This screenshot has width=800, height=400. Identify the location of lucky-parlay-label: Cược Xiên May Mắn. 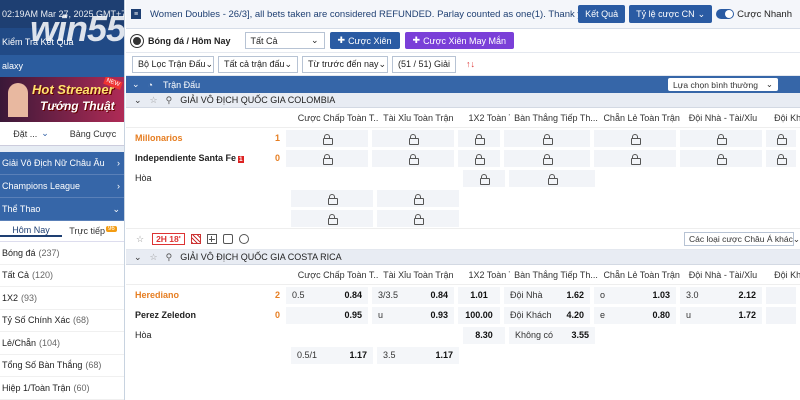
(465, 40).